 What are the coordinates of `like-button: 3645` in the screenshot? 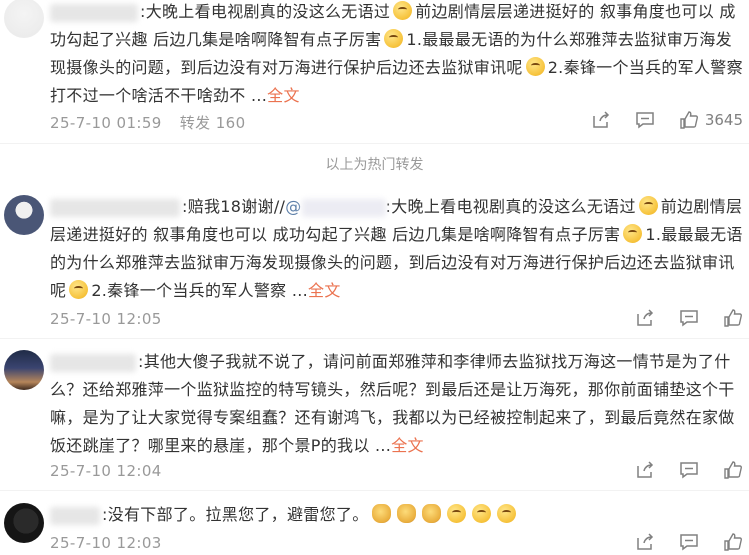 It's located at (711, 120).